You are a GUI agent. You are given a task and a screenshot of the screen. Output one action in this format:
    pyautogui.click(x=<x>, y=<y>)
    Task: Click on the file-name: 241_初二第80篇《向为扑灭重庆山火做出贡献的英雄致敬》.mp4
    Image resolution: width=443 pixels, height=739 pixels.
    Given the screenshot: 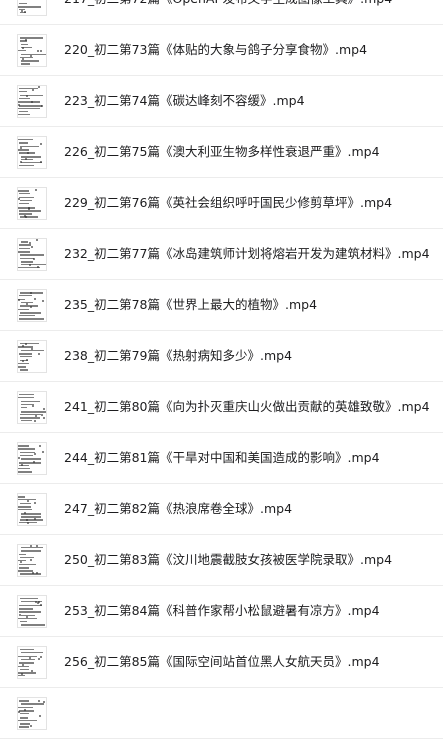 What is the action you would take?
    pyautogui.click(x=247, y=406)
    